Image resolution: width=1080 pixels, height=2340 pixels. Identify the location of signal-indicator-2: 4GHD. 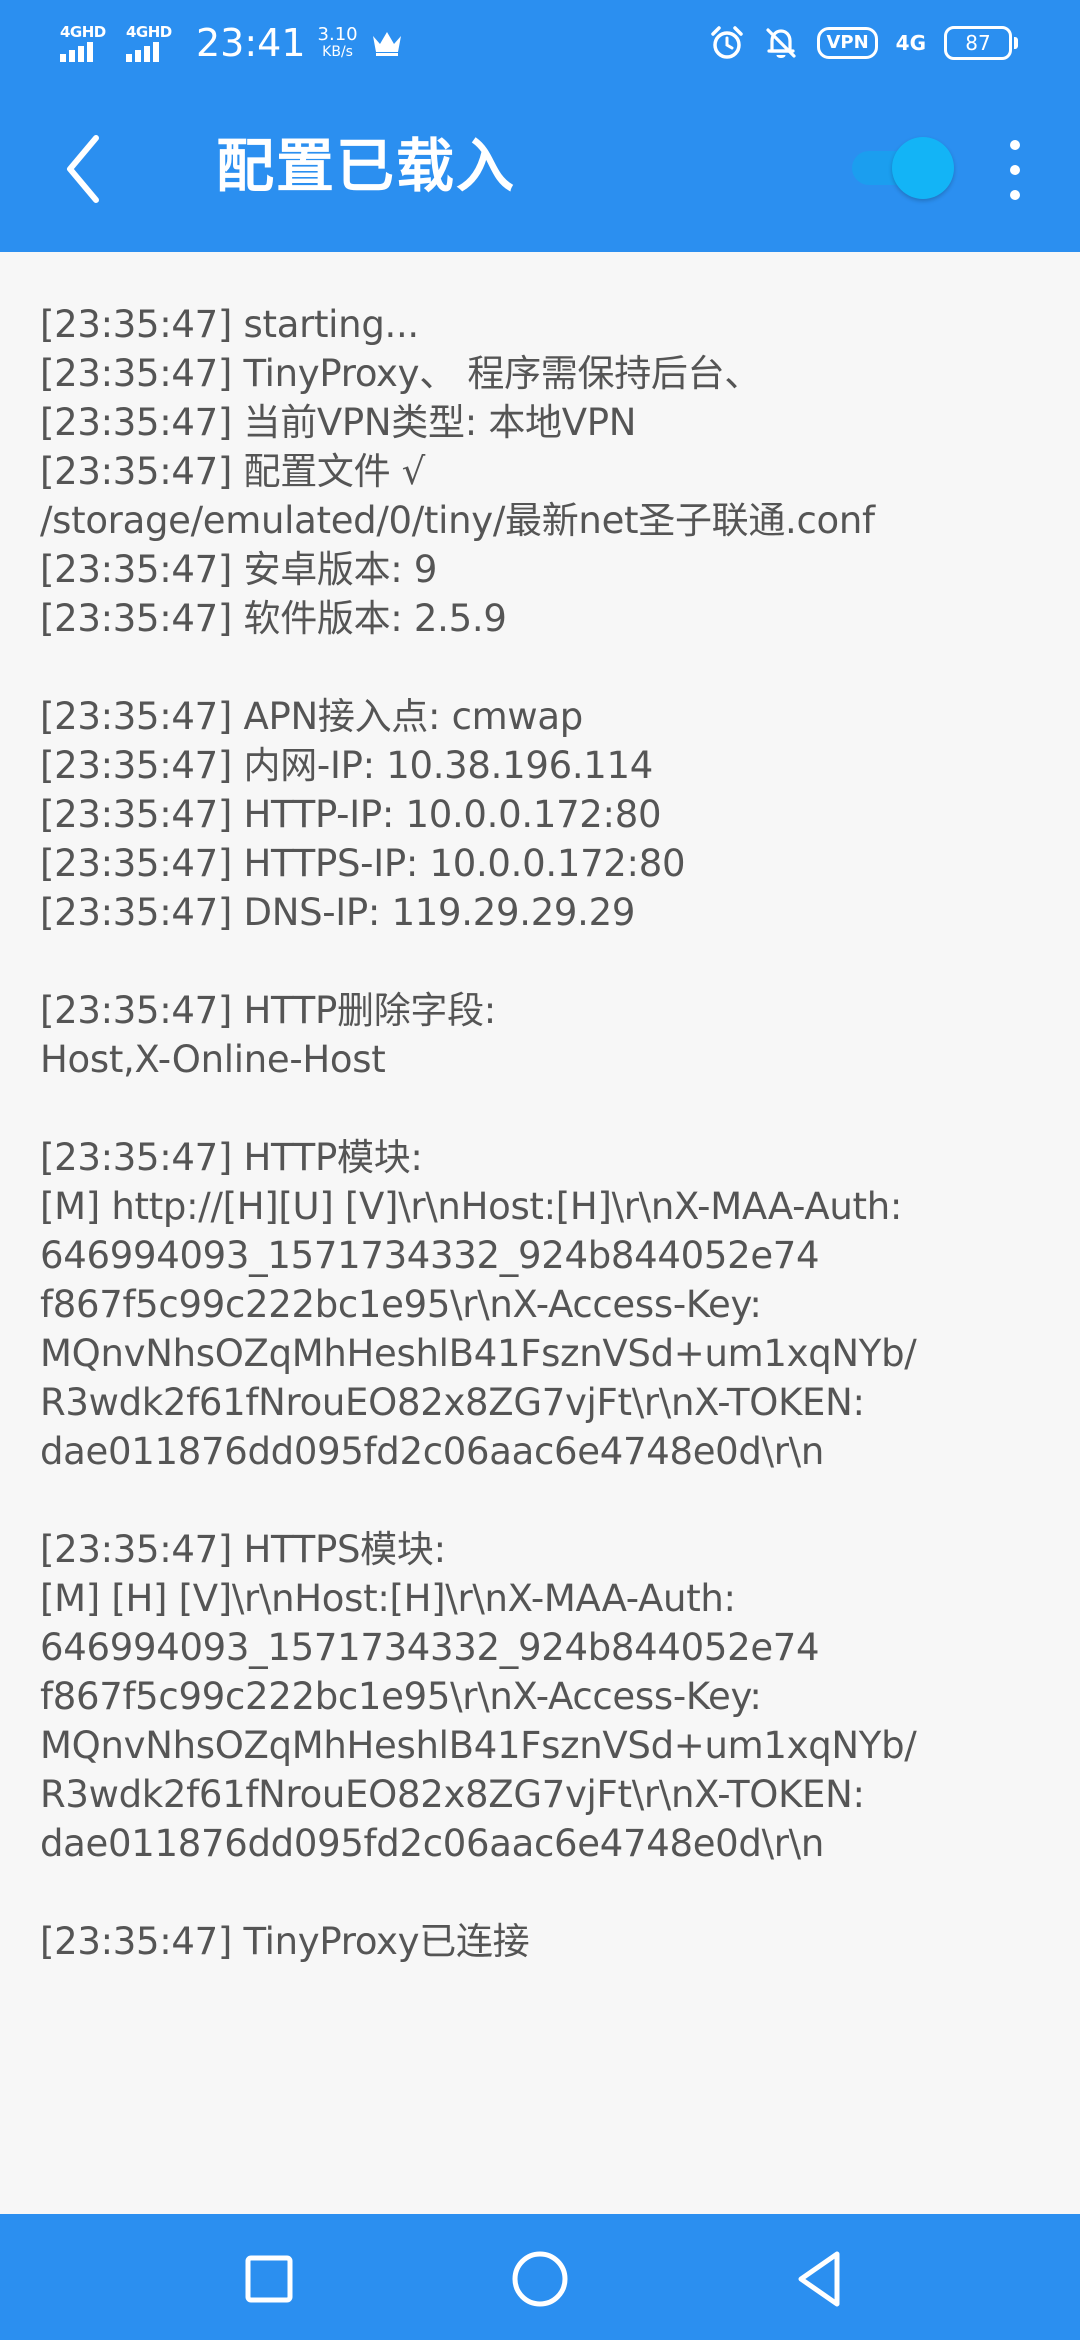
(150, 43).